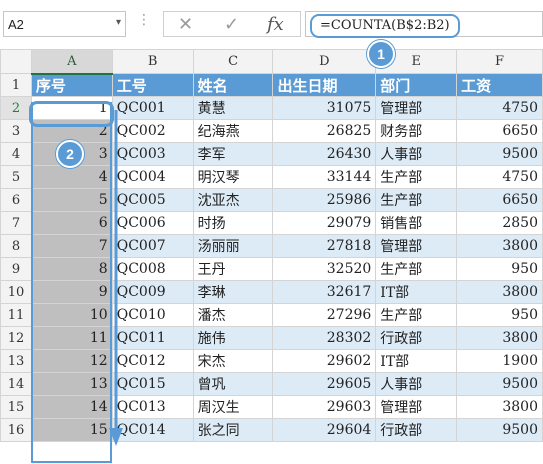 Image resolution: width=543 pixels, height=464 pixels. What do you see at coordinates (152, 292) in the screenshot?
I see `cell-emp-id: QC009` at bounding box center [152, 292].